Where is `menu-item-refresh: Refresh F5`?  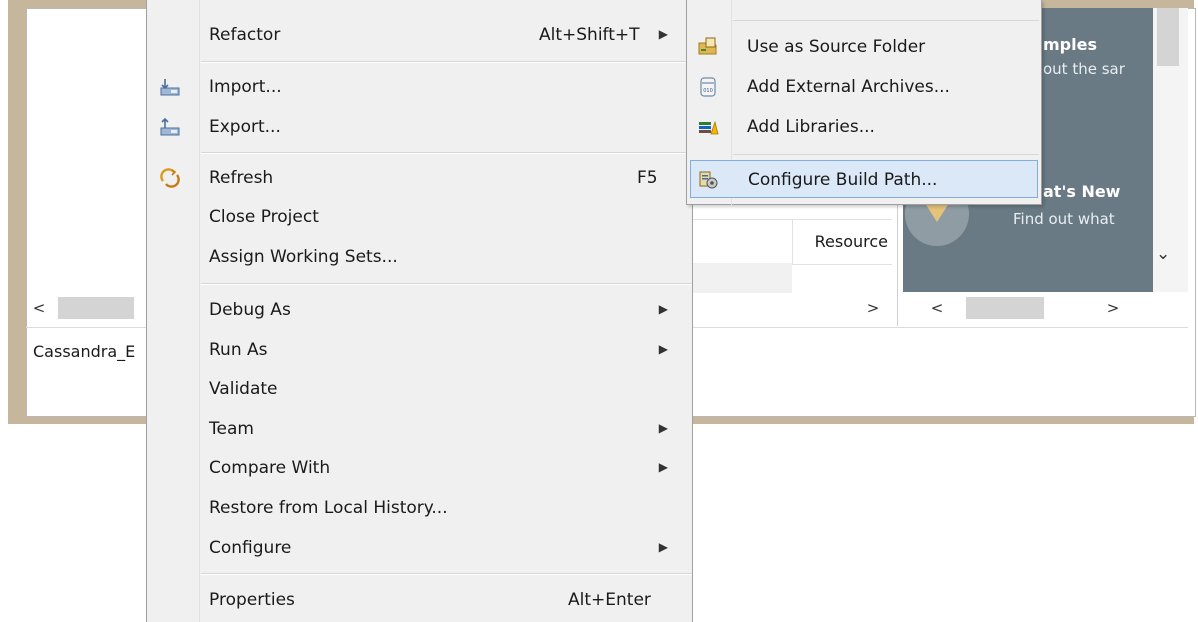 menu-item-refresh: Refresh F5 is located at coordinates (419, 178).